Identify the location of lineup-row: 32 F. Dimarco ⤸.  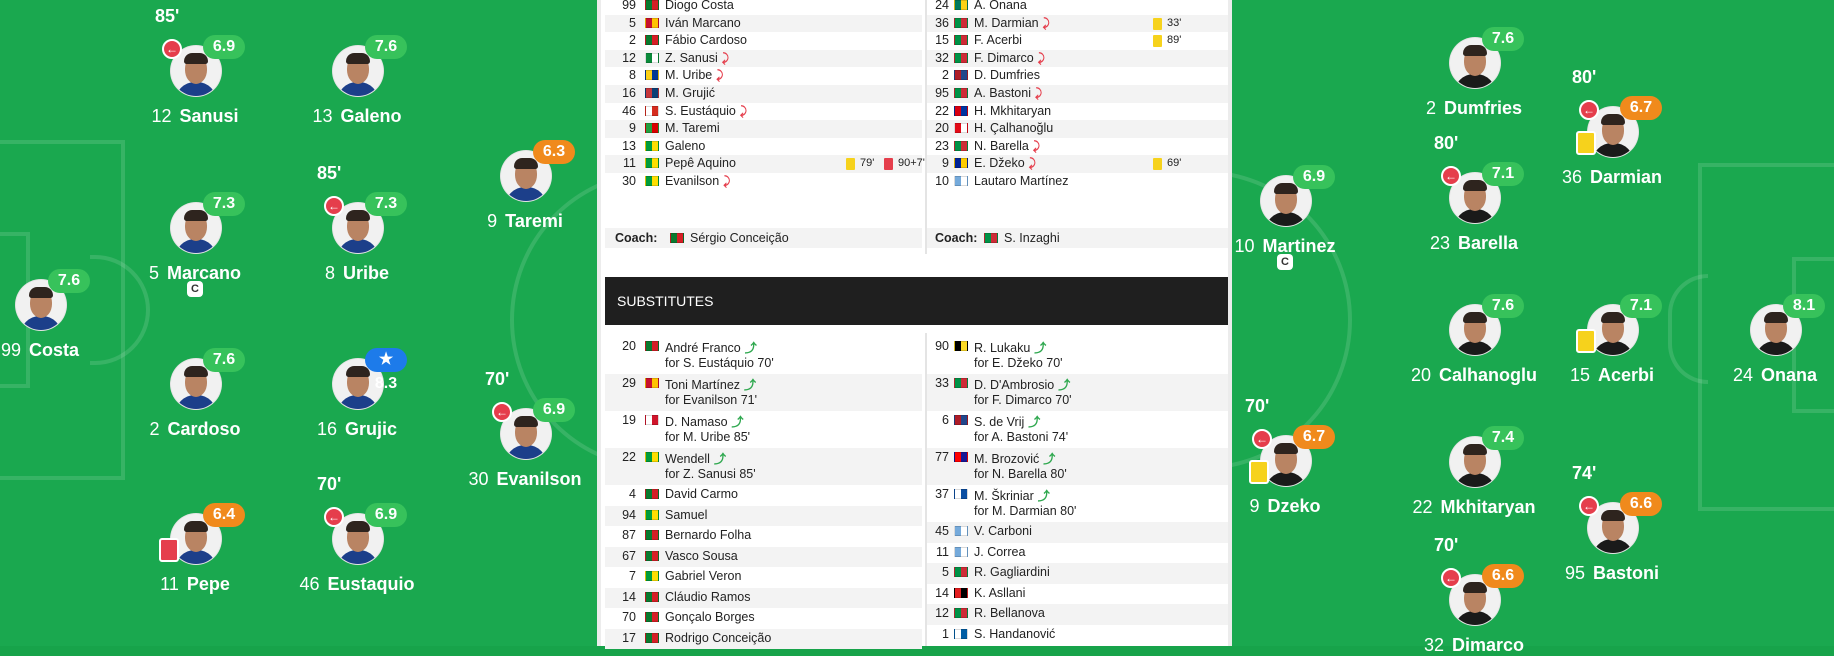
(1077, 58).